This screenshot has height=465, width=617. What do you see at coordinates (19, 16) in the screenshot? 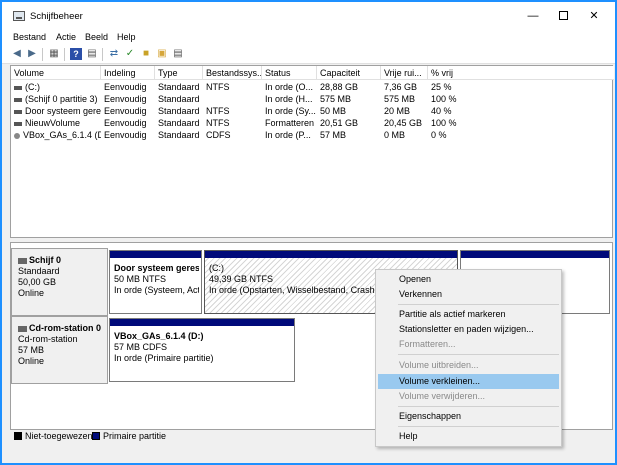
I see `disk-management-icon` at bounding box center [19, 16].